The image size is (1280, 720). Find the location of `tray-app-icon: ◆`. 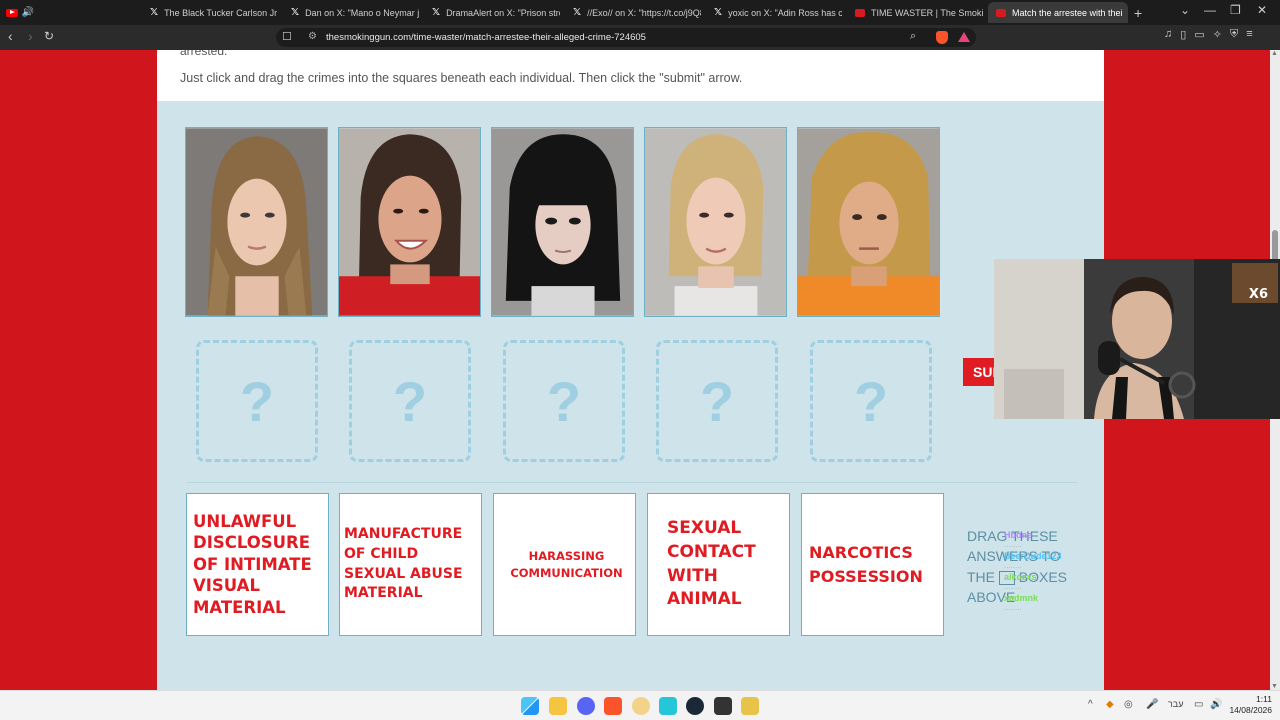

tray-app-icon: ◆ is located at coordinates (1110, 704).